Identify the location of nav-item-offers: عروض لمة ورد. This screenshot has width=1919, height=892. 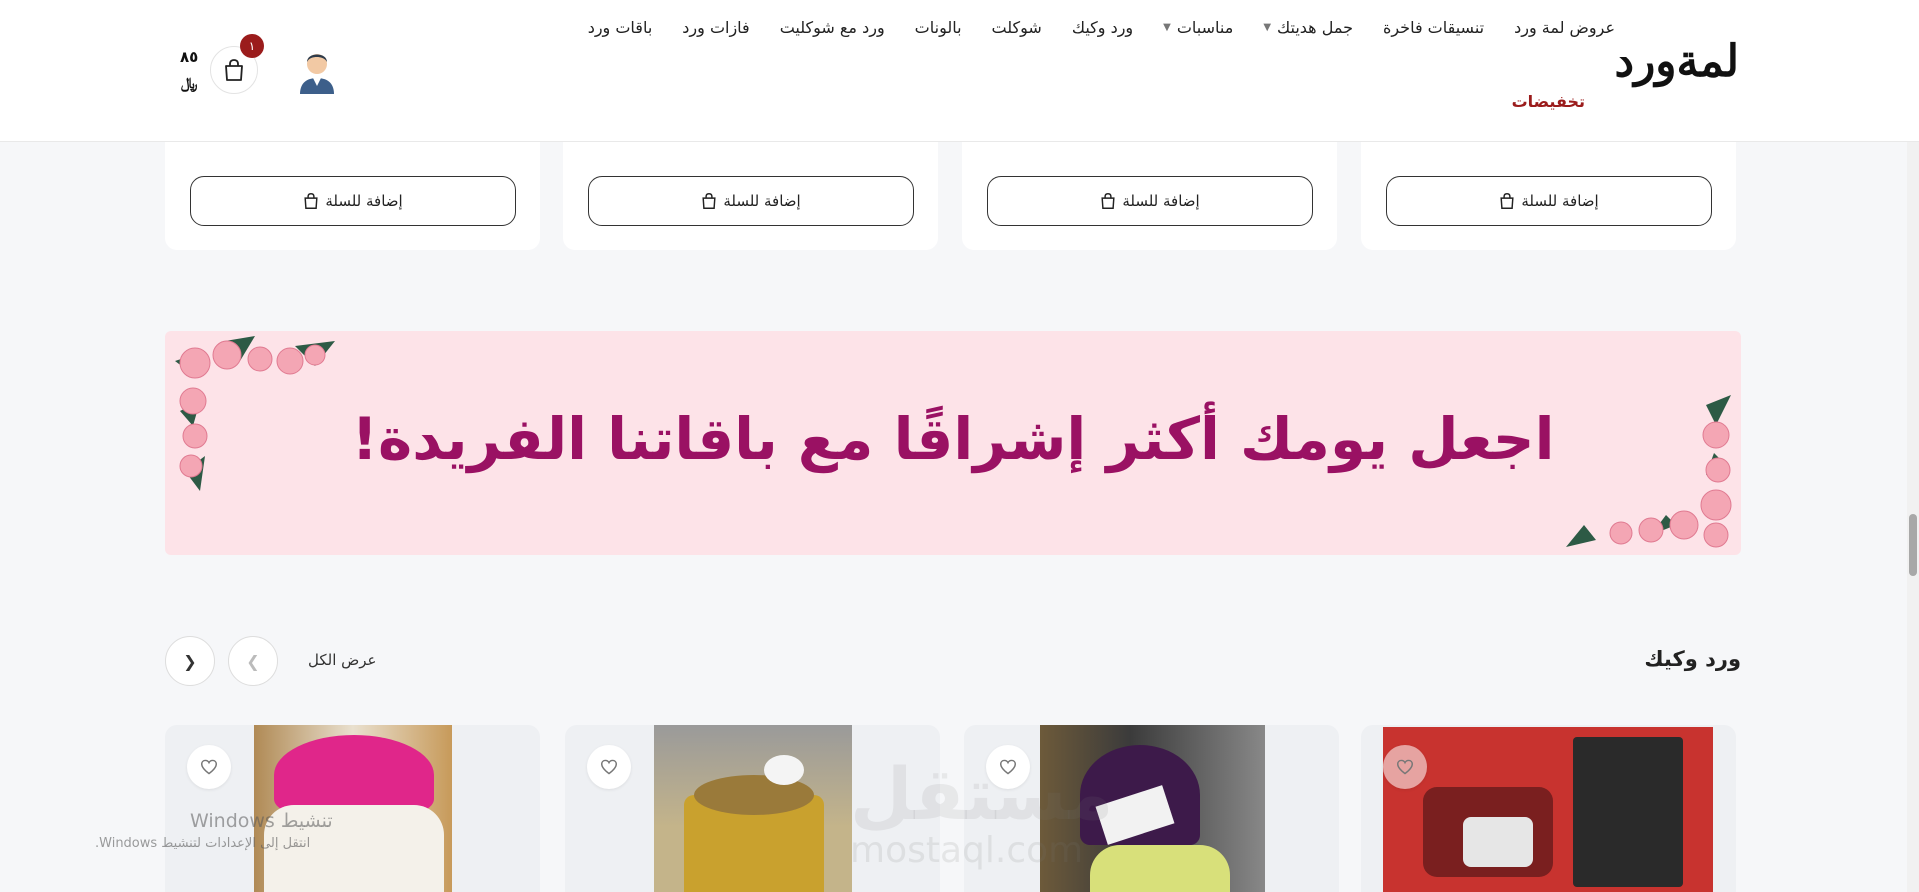
(1564, 27).